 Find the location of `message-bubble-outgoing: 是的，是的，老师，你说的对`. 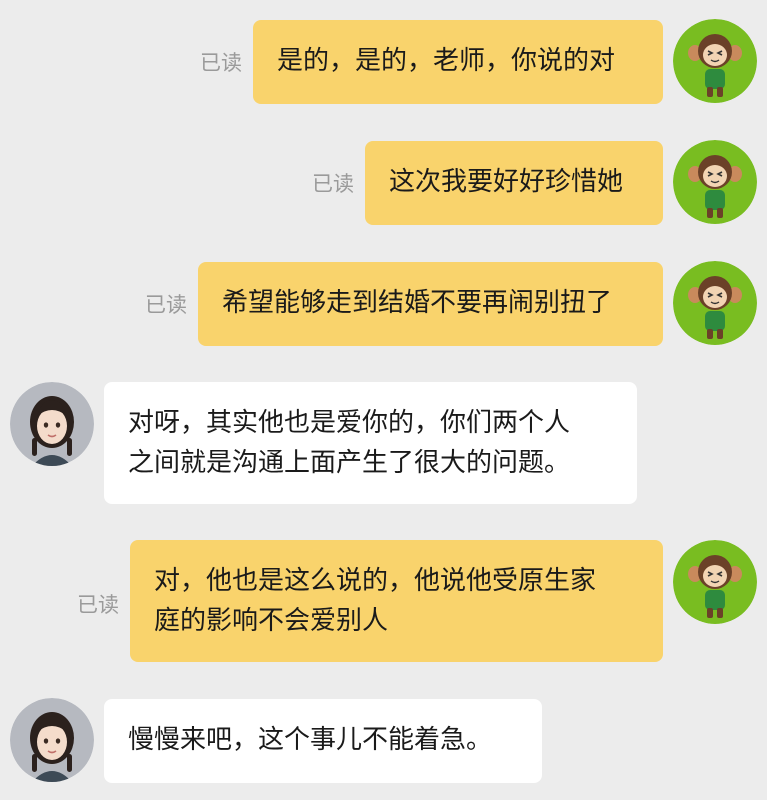

message-bubble-outgoing: 是的，是的，老师，你说的对 is located at coordinates (458, 62).